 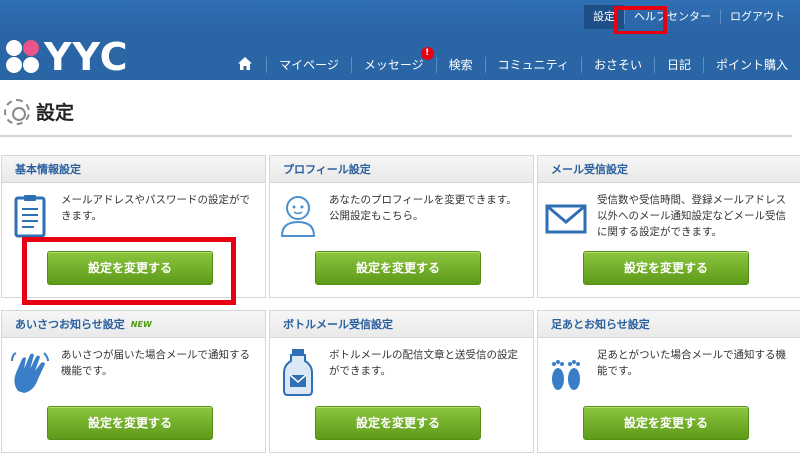 I want to click on card-title: 基本情報設定, so click(x=133, y=169).